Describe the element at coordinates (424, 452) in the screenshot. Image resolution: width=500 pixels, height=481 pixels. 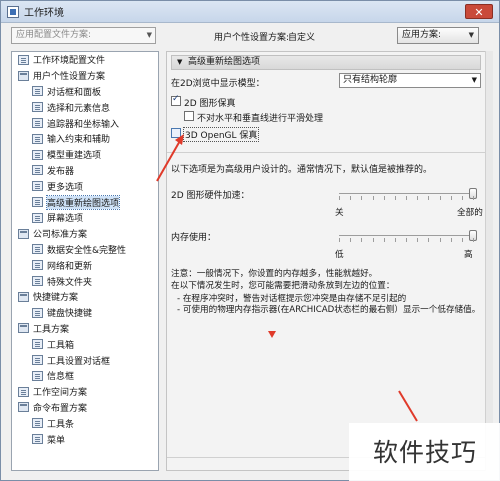
I see `watermark: 软件技巧` at that location.